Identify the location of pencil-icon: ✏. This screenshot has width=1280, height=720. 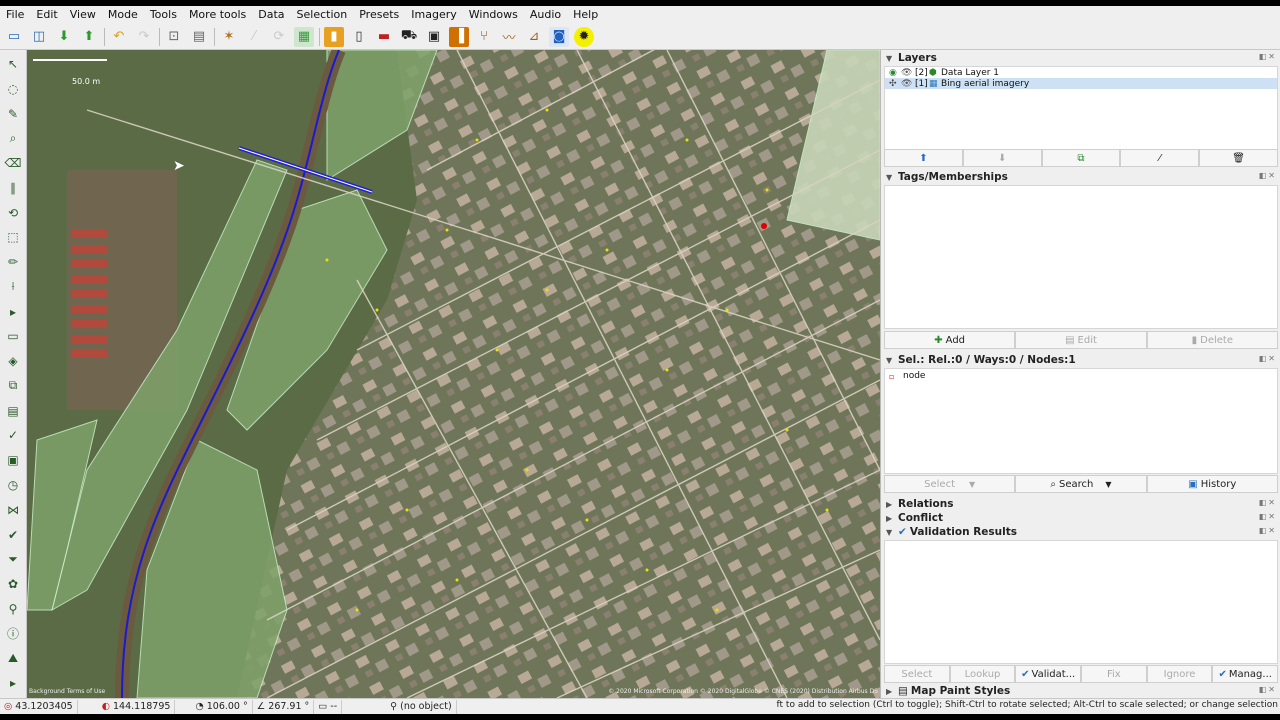
(13, 262).